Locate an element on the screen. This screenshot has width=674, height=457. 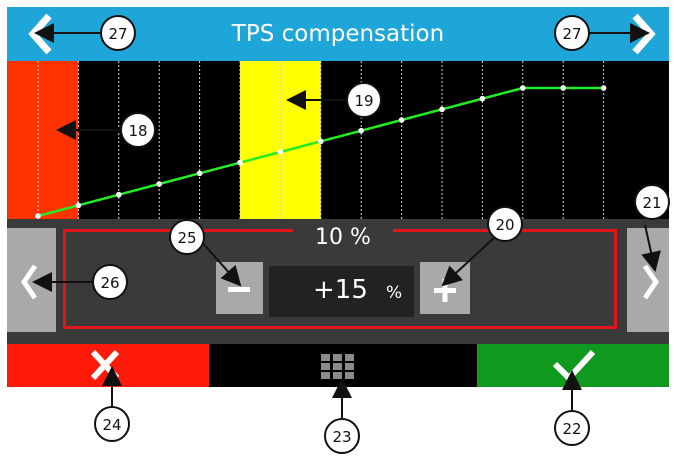
minus-icon is located at coordinates (239, 289).